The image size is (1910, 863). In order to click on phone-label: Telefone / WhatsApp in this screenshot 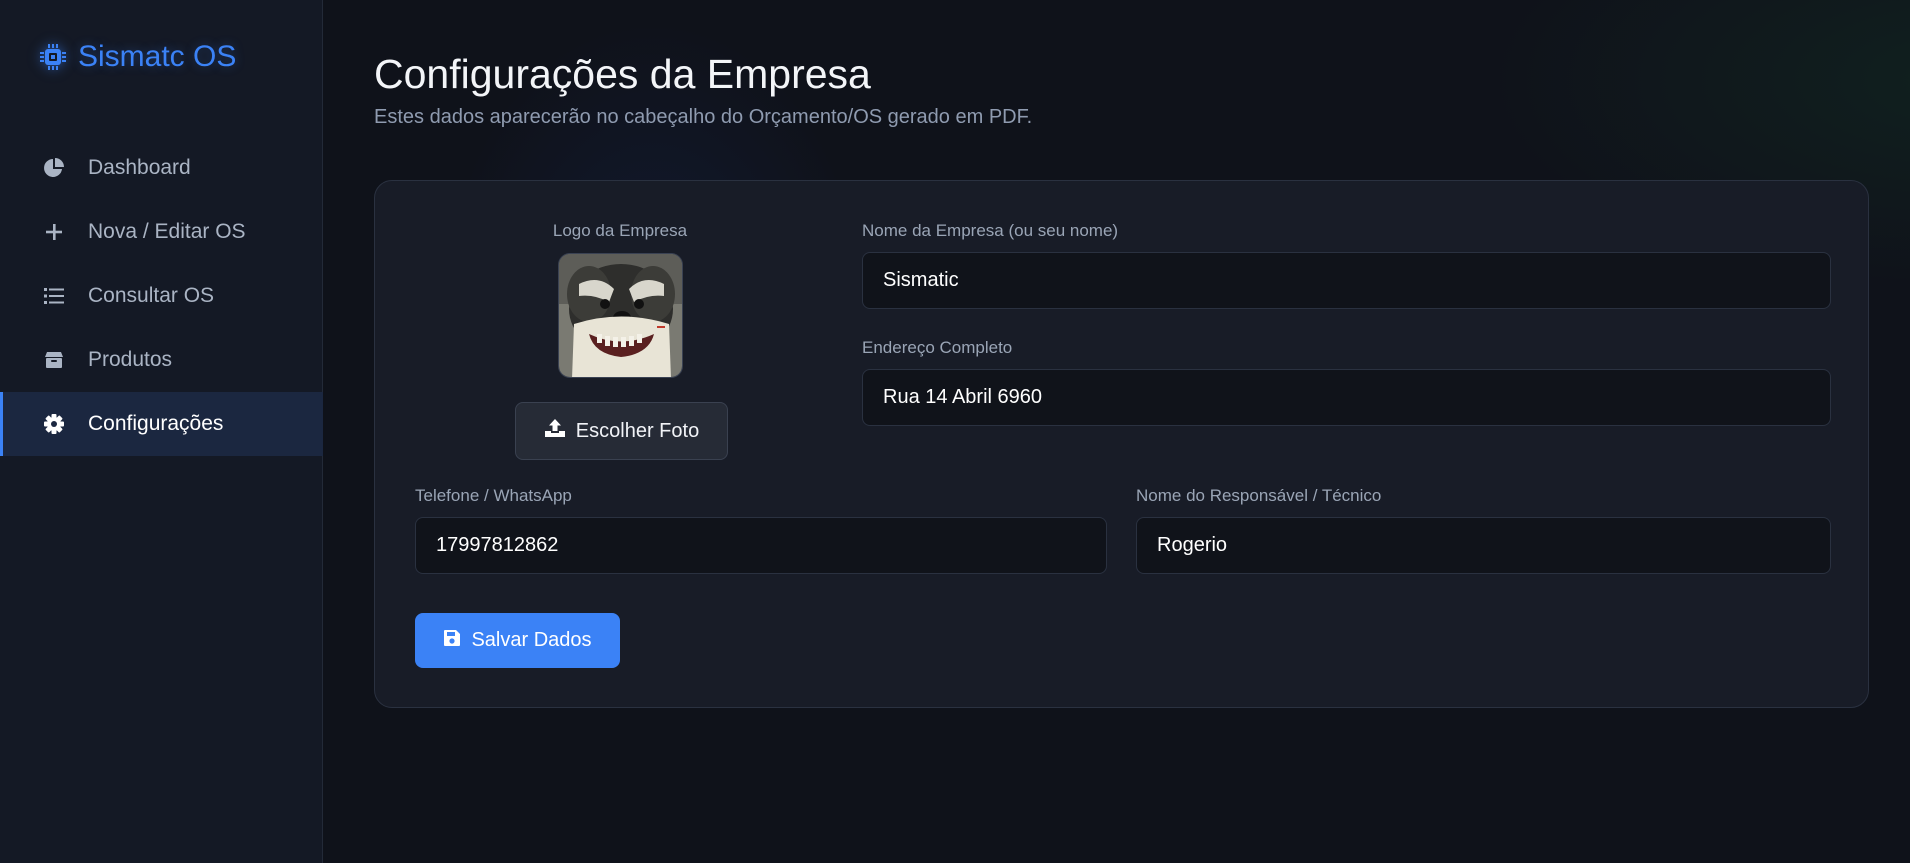, I will do `click(493, 495)`.